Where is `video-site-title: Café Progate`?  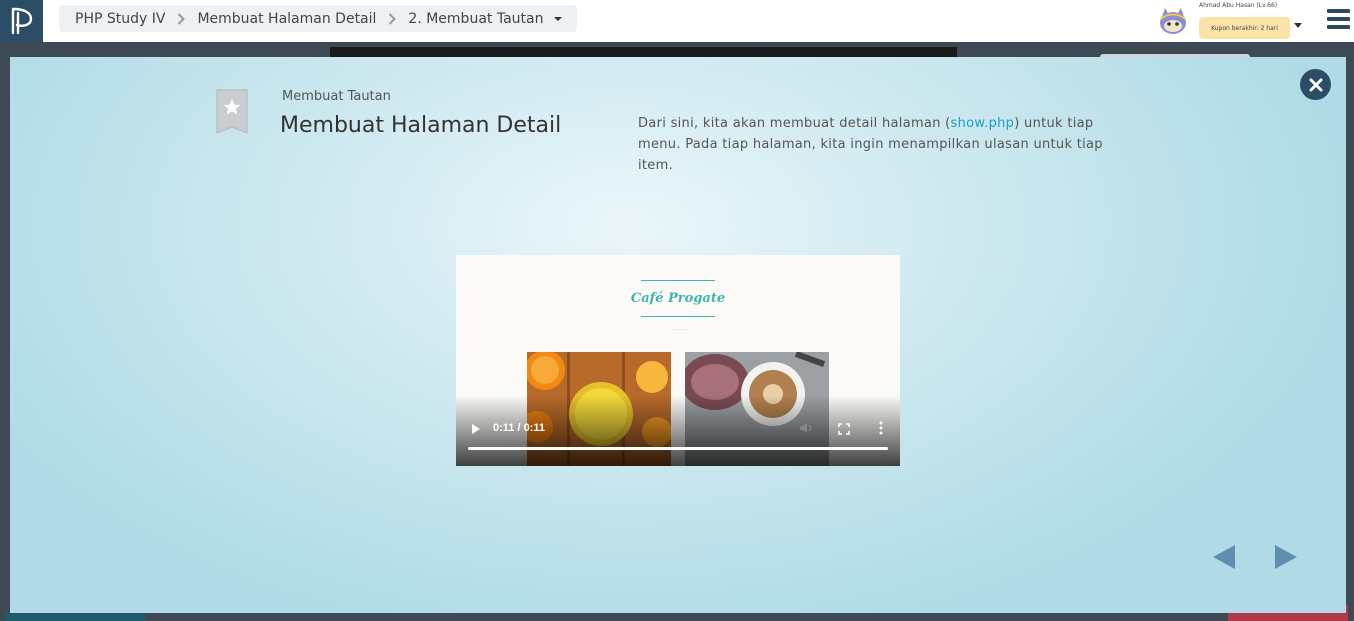 video-site-title: Café Progate is located at coordinates (678, 298).